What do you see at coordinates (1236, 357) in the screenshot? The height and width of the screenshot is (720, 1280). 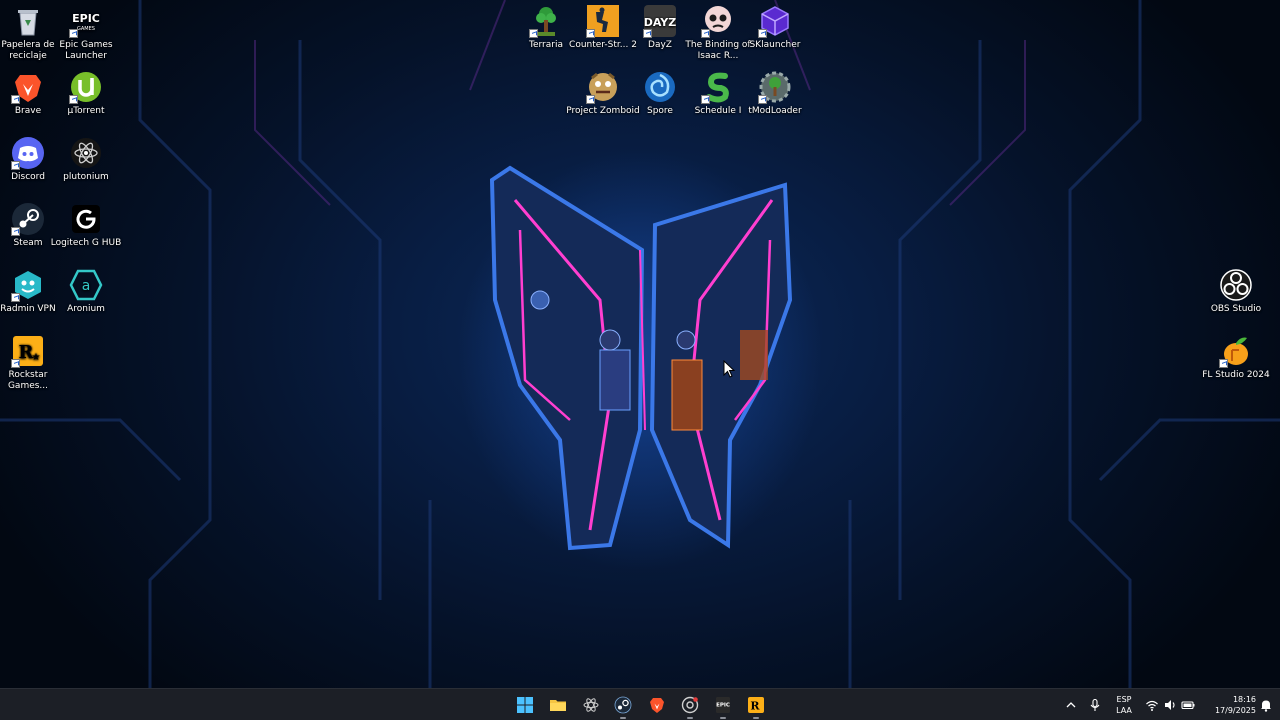 I see `desktop-icon-fl-studio: FL Studio 2024` at bounding box center [1236, 357].